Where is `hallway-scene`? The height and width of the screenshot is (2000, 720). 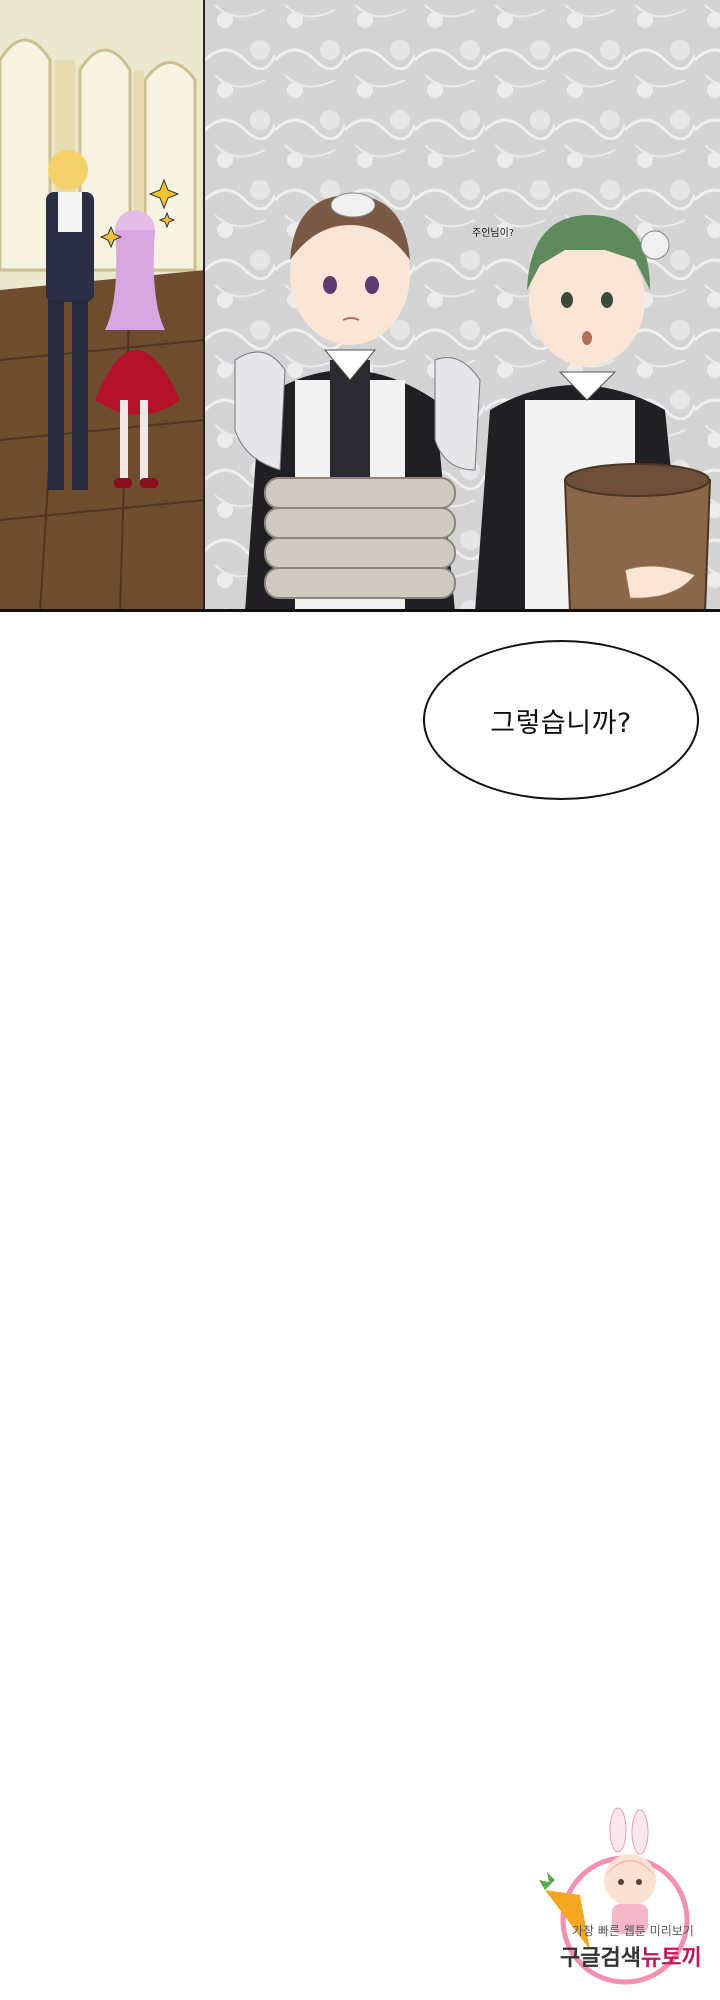
hallway-scene is located at coordinates (102, 304).